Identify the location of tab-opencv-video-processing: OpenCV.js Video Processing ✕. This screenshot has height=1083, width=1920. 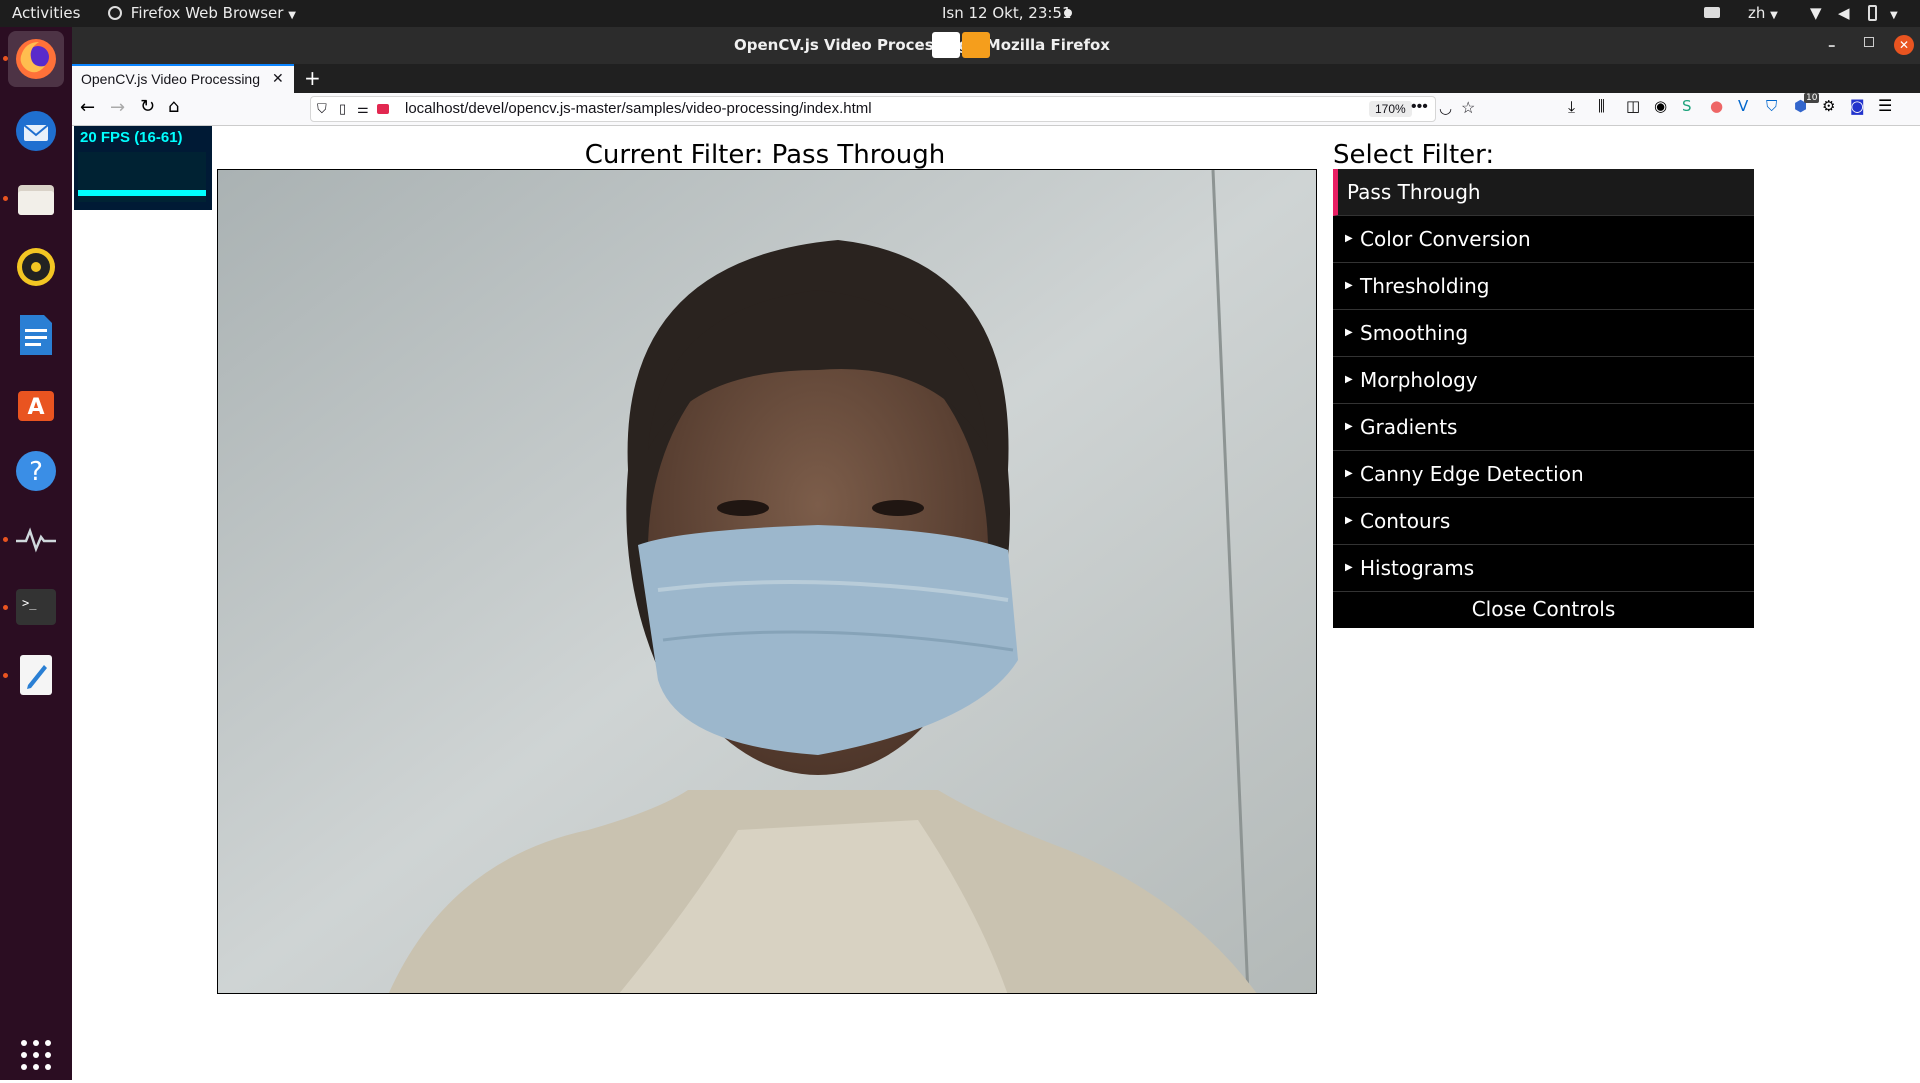
(183, 78).